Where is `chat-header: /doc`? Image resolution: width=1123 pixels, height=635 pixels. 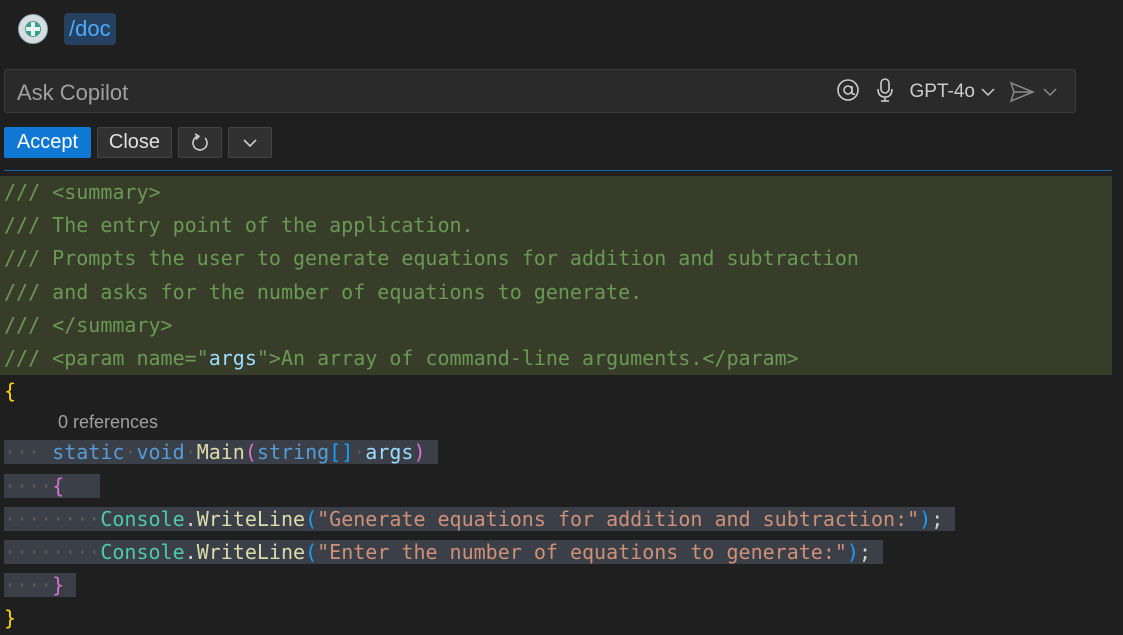 chat-header: /doc is located at coordinates (67, 29).